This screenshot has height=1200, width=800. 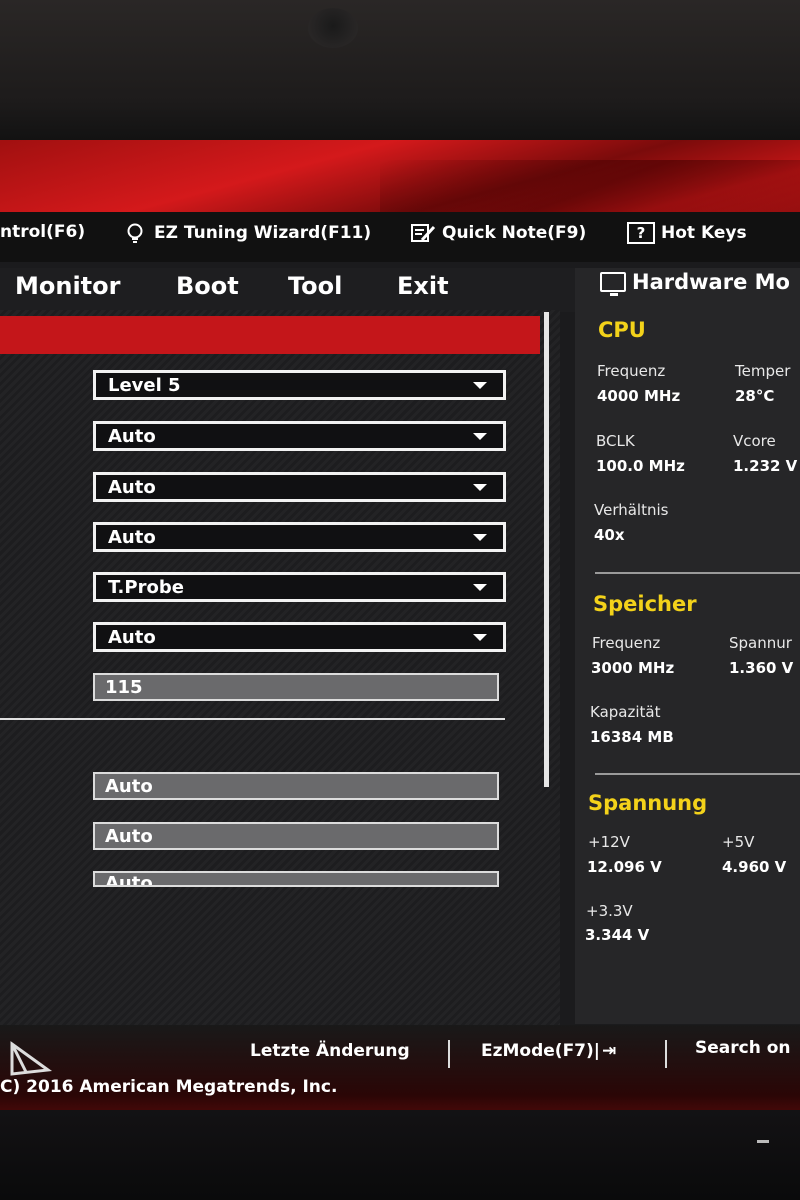 What do you see at coordinates (296, 786) in the screenshot?
I see `value-field-auto-1: Auto` at bounding box center [296, 786].